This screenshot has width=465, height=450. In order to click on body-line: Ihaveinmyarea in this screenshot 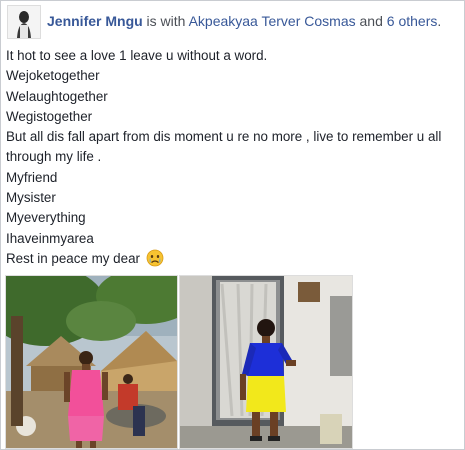, I will do `click(50, 238)`.